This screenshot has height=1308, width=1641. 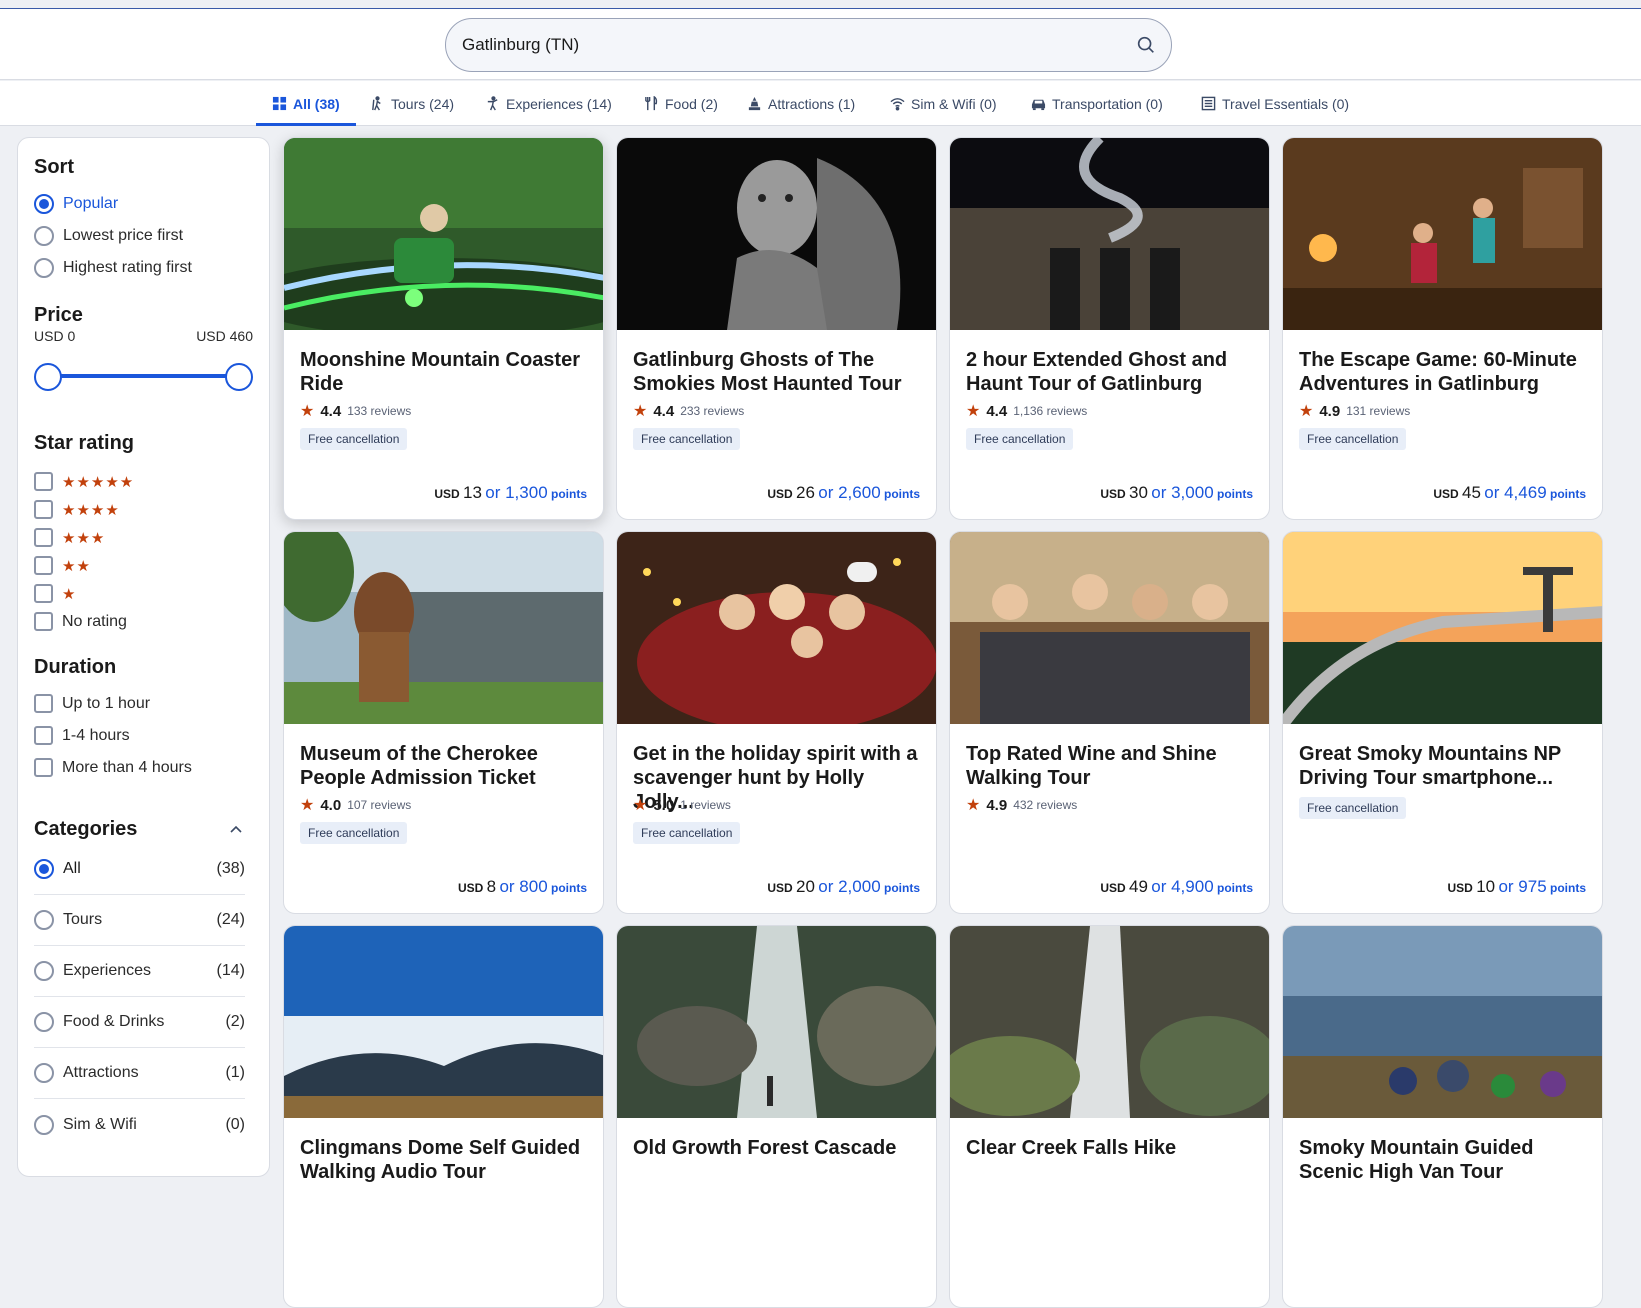 I want to click on category-attractions: Attractions (1), so click(x=139, y=1073).